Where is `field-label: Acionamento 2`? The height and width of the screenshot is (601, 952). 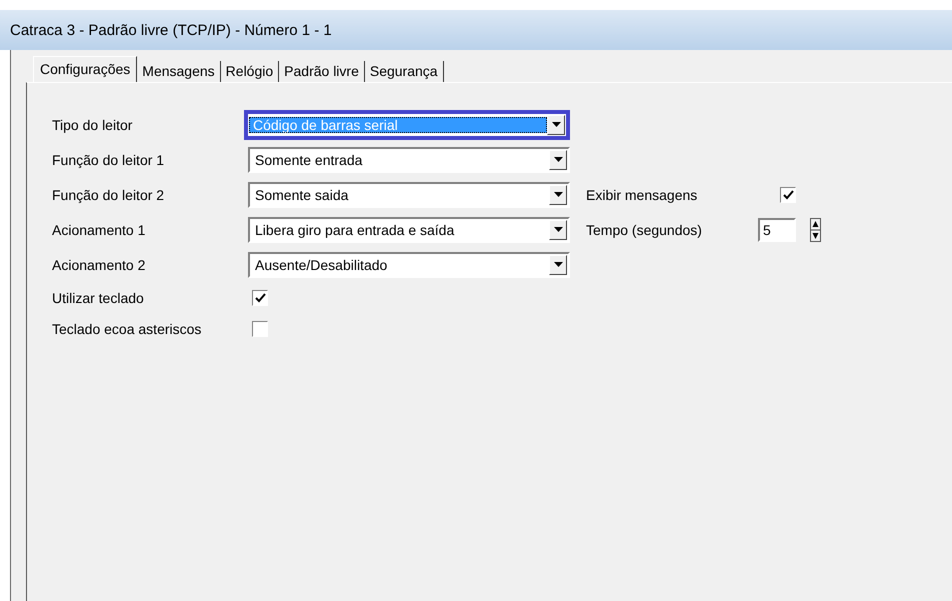 field-label: Acionamento 2 is located at coordinates (99, 264).